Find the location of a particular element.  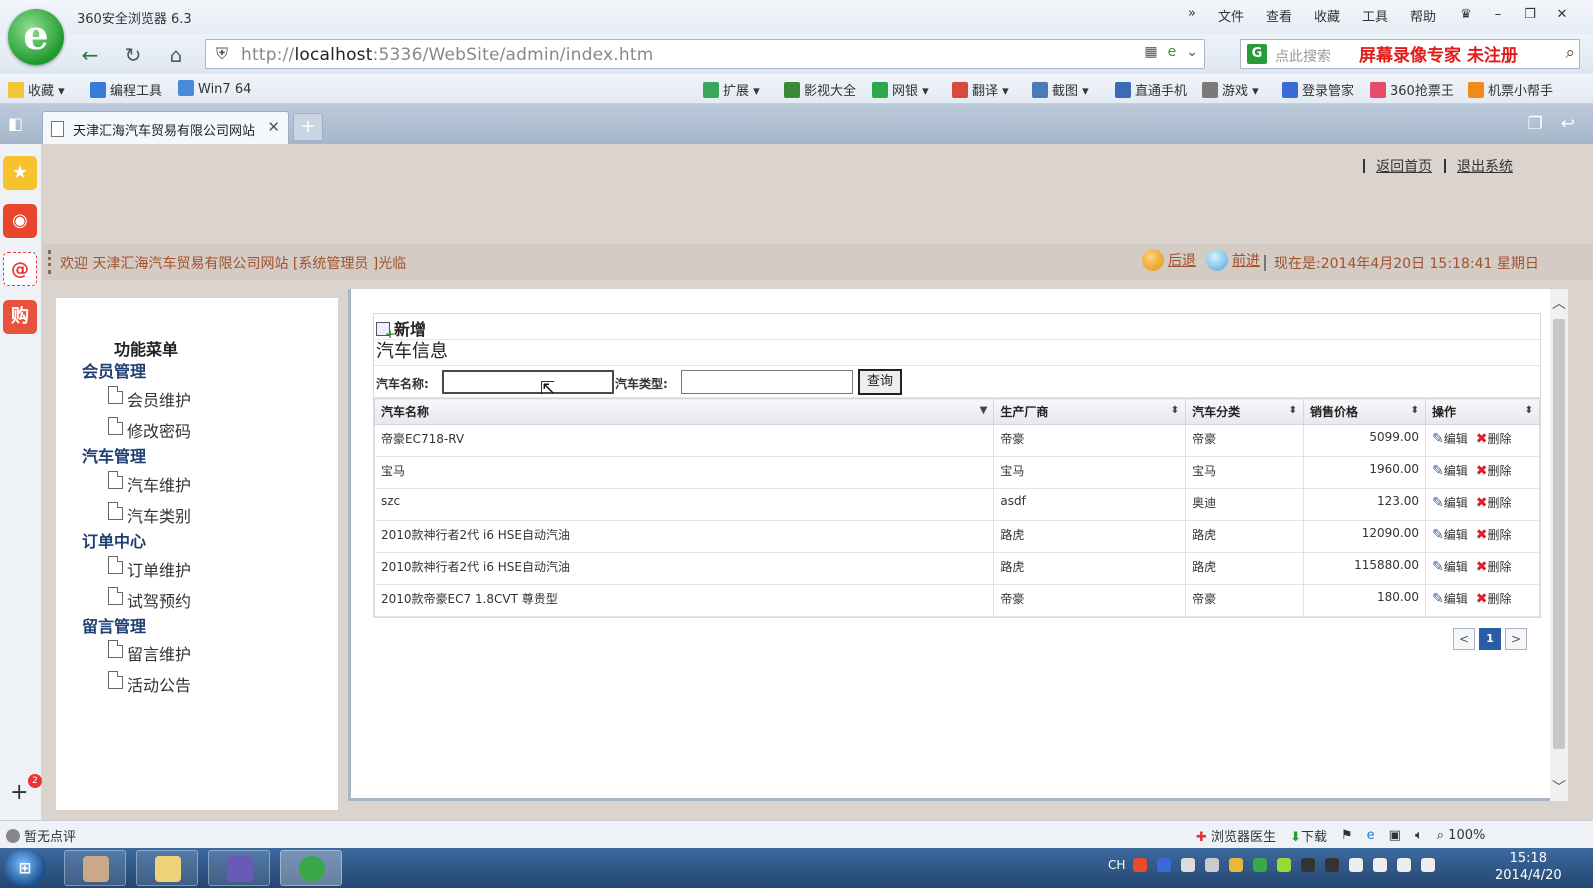

device-icon is located at coordinates (1380, 865).